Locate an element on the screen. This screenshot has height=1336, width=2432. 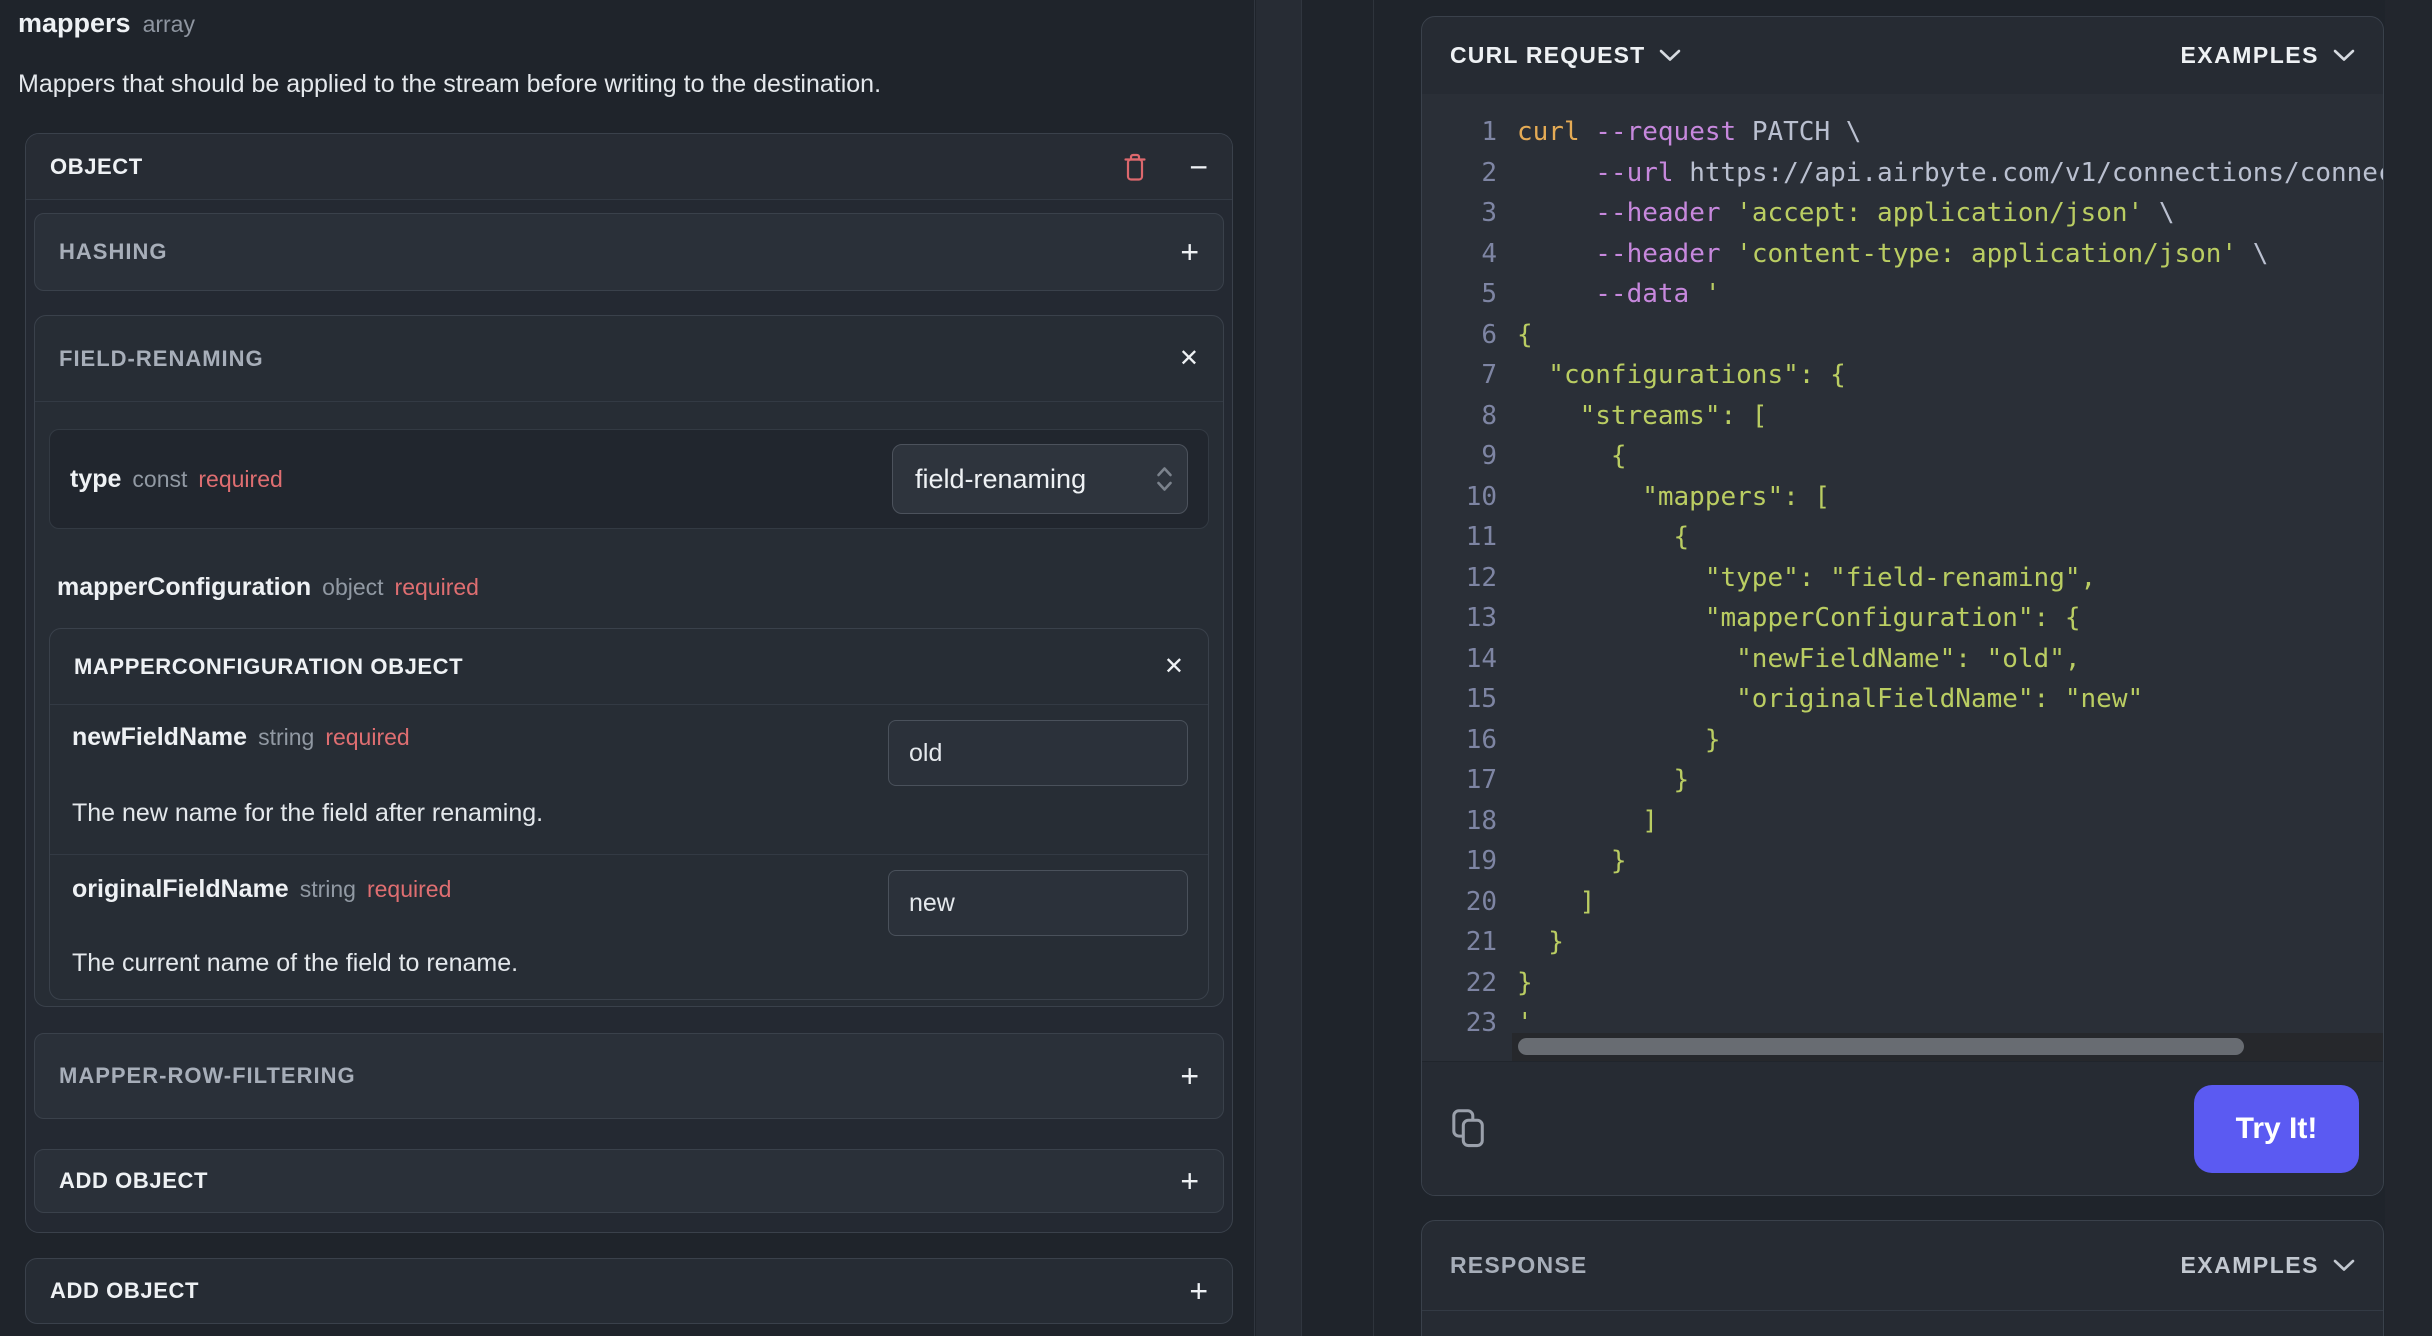
line-number: 5 is located at coordinates (1489, 294).